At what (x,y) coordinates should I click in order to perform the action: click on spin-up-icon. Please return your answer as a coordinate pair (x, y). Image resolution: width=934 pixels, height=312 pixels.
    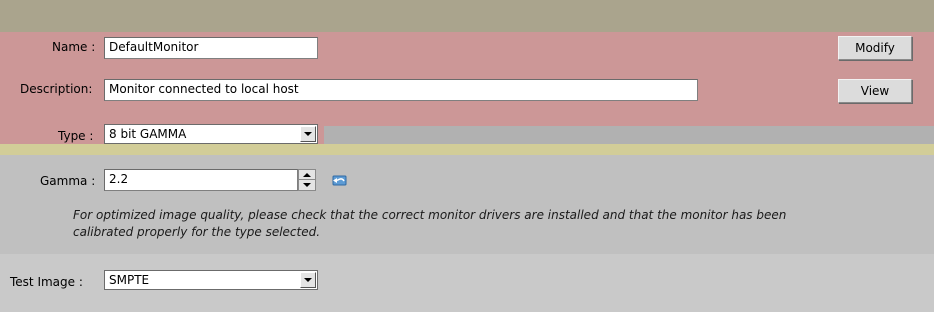
    Looking at the image, I should click on (307, 175).